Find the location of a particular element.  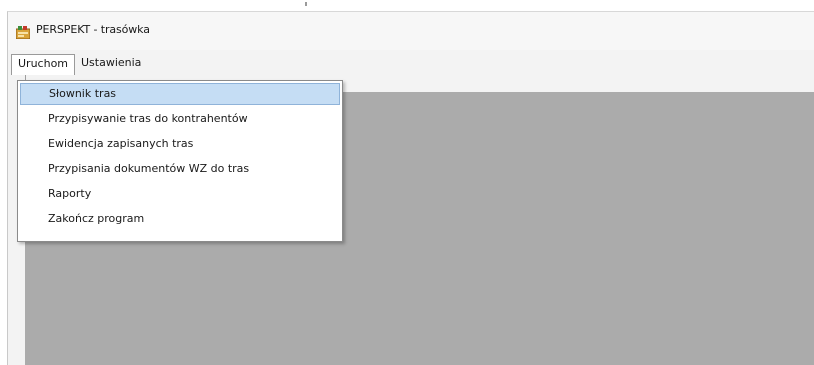

resize-grip-mark is located at coordinates (306, 4).